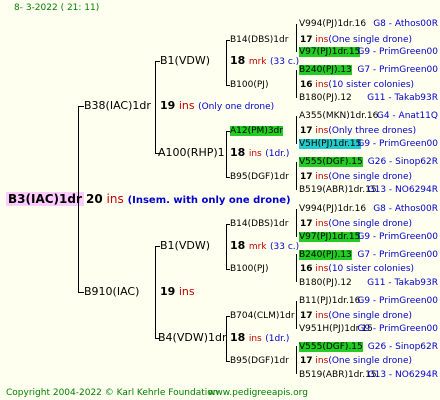  I want to click on g4-src-1: G8 - Athos00R, so click(405, 24).